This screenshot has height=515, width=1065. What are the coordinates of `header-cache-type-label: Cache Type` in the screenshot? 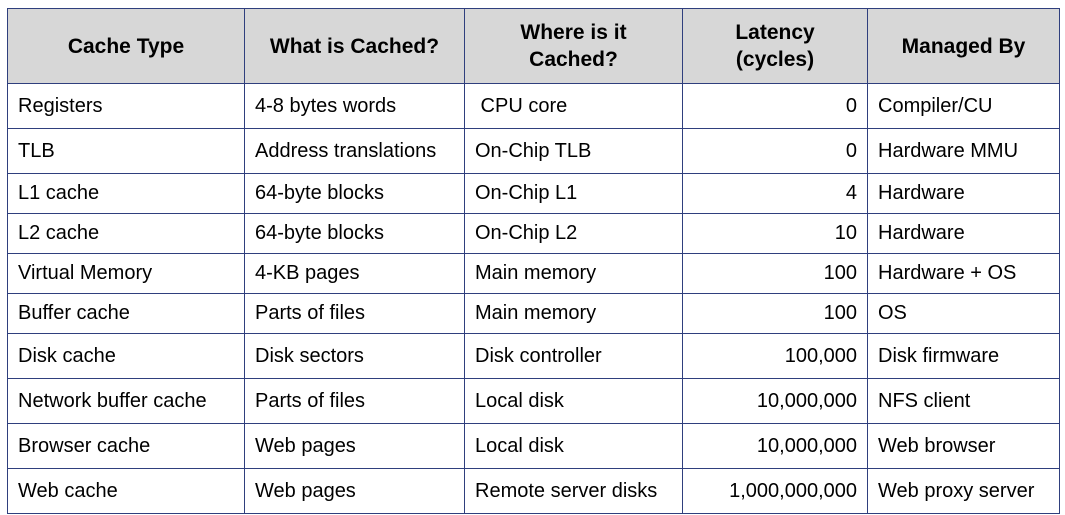 It's located at (126, 46).